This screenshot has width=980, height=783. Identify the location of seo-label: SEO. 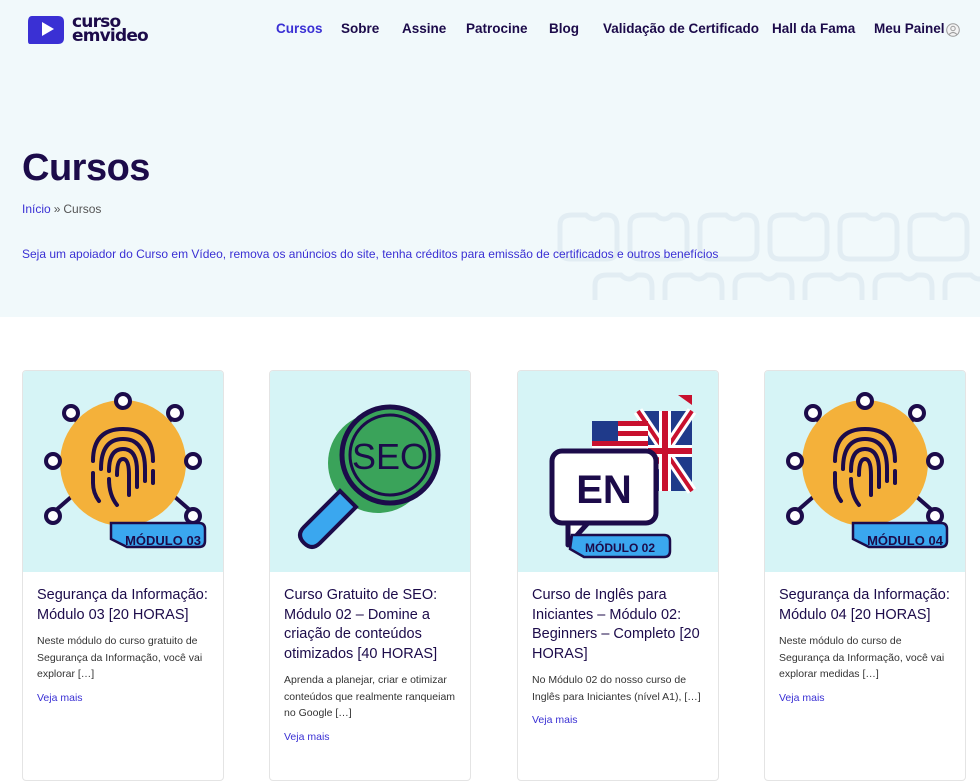
(390, 456).